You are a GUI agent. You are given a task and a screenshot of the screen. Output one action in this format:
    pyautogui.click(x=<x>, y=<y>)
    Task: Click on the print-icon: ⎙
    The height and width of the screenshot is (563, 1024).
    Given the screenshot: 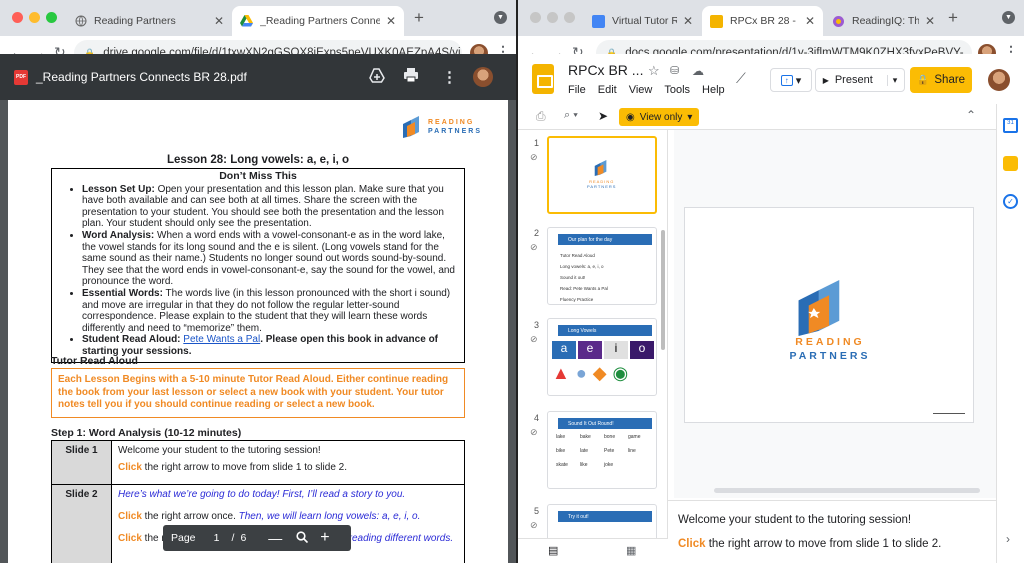 What is the action you would take?
    pyautogui.click(x=541, y=116)
    